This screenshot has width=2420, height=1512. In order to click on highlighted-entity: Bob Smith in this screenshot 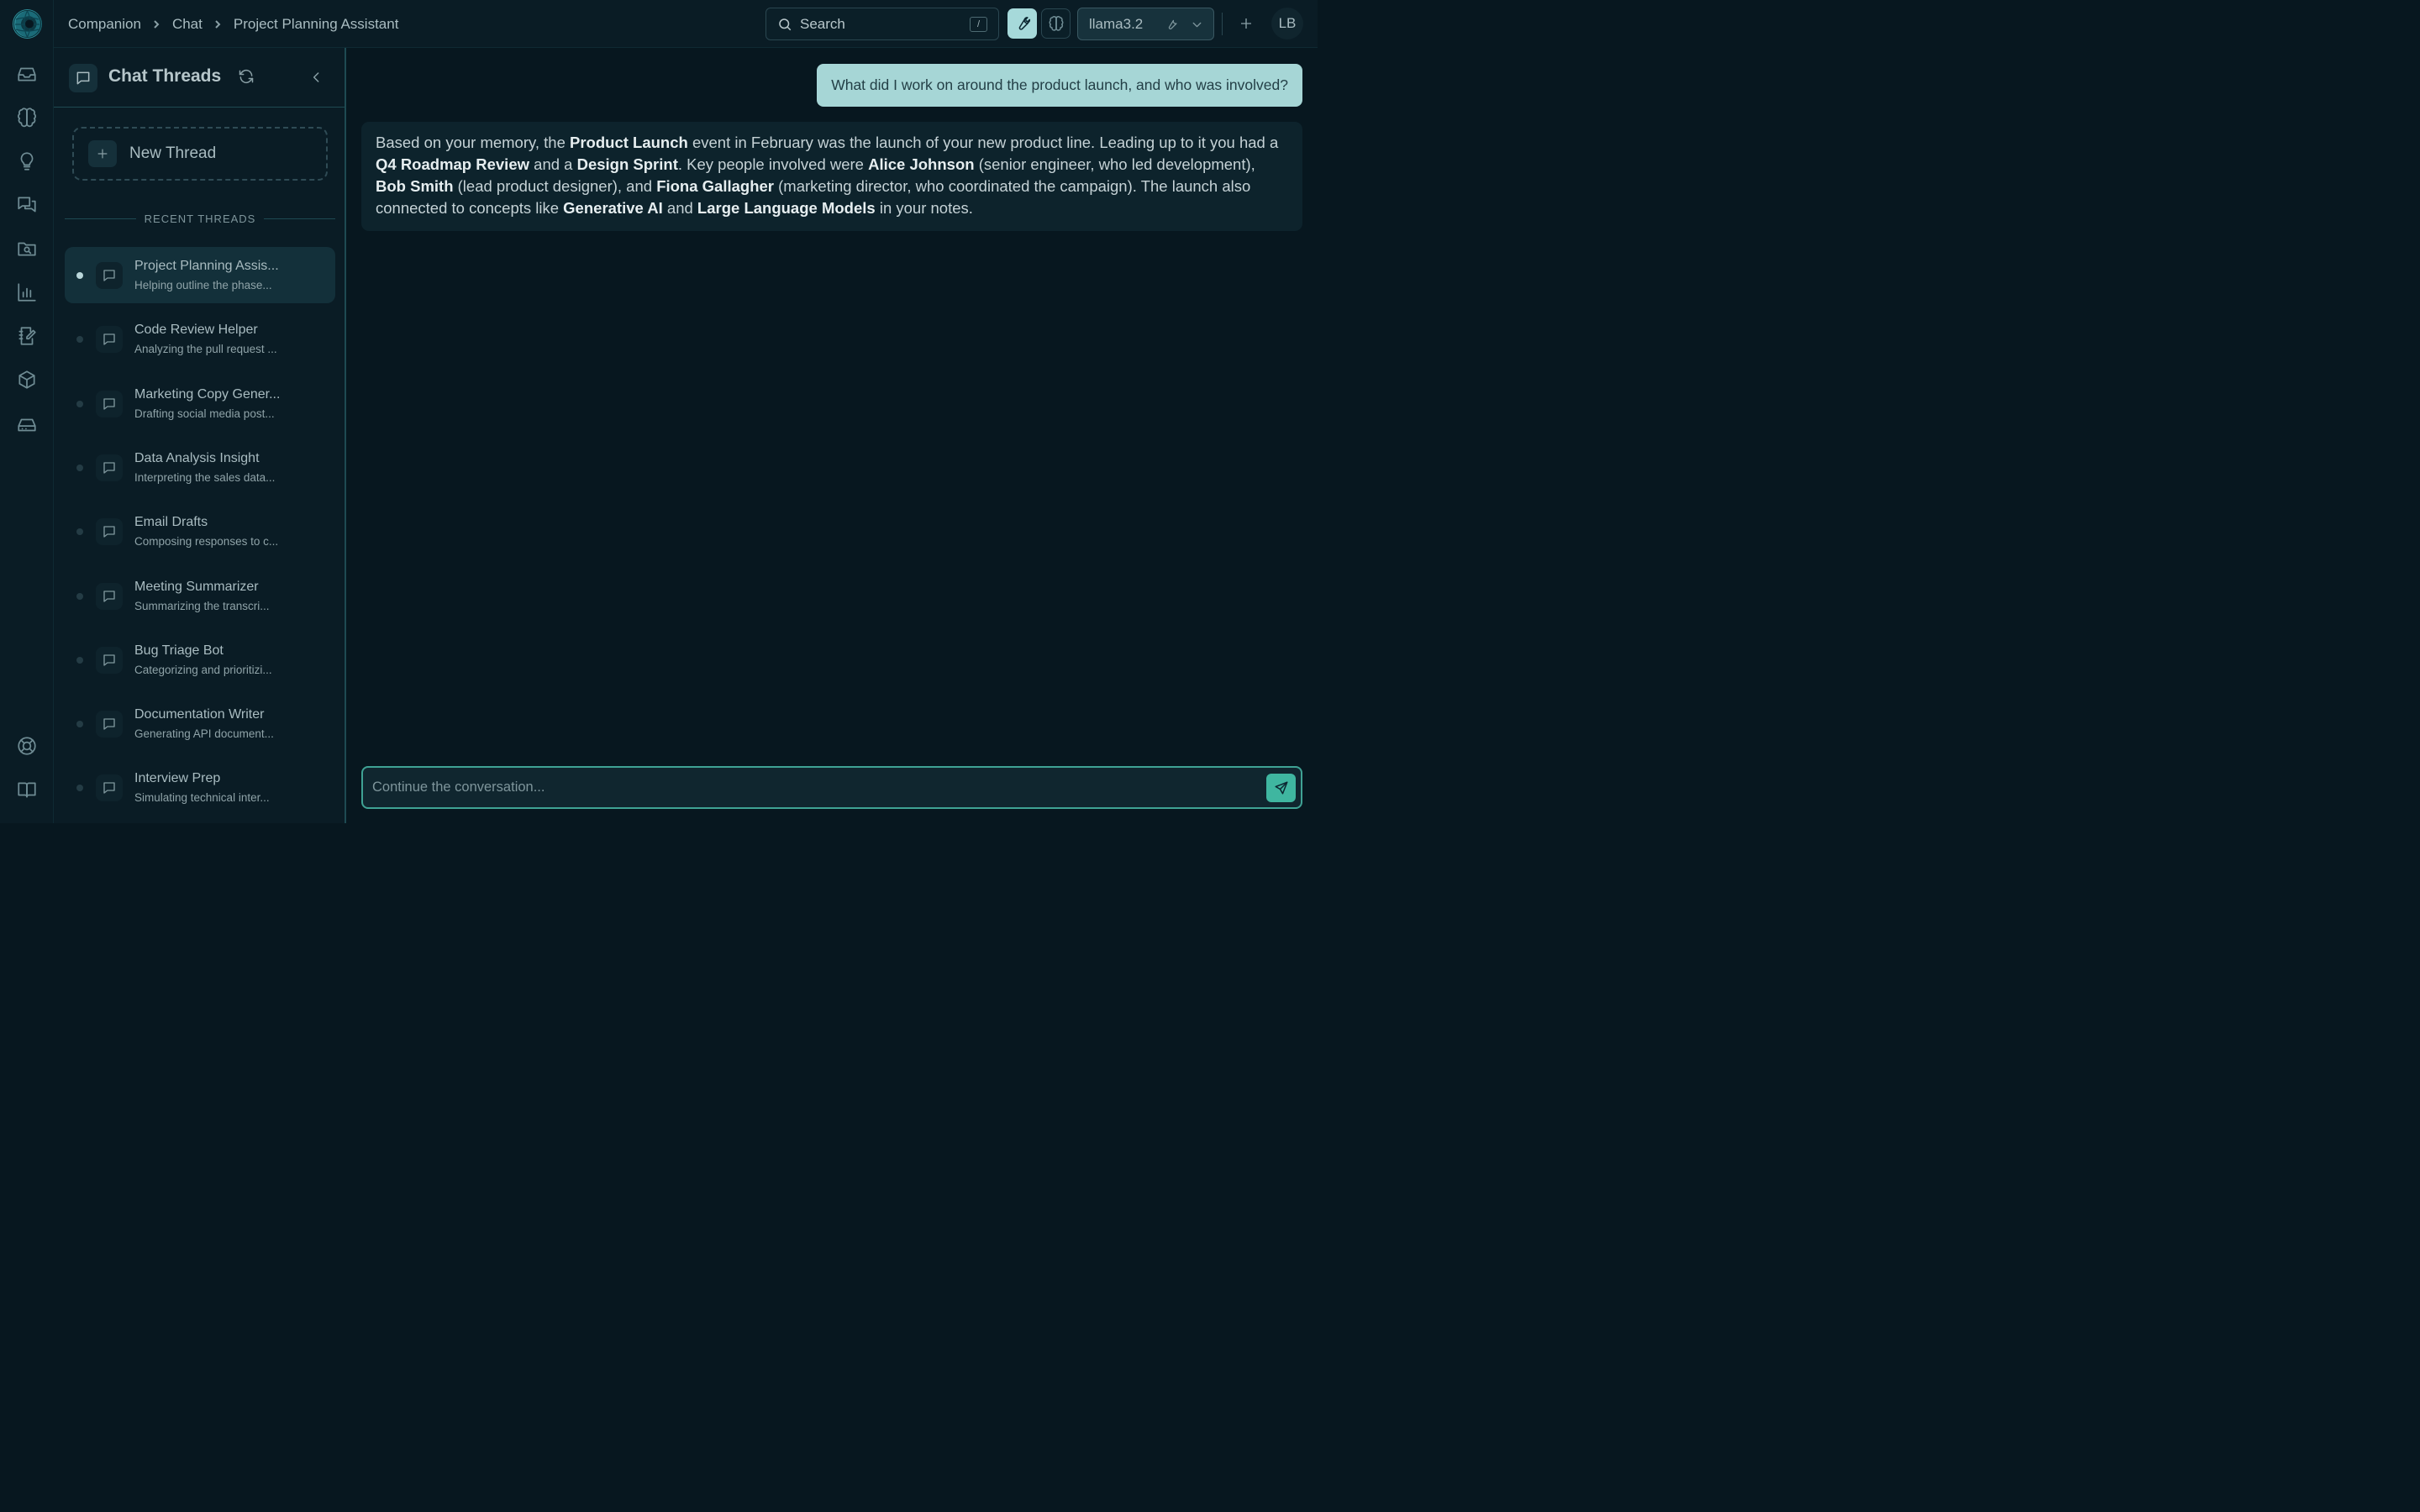, I will do `click(415, 186)`.